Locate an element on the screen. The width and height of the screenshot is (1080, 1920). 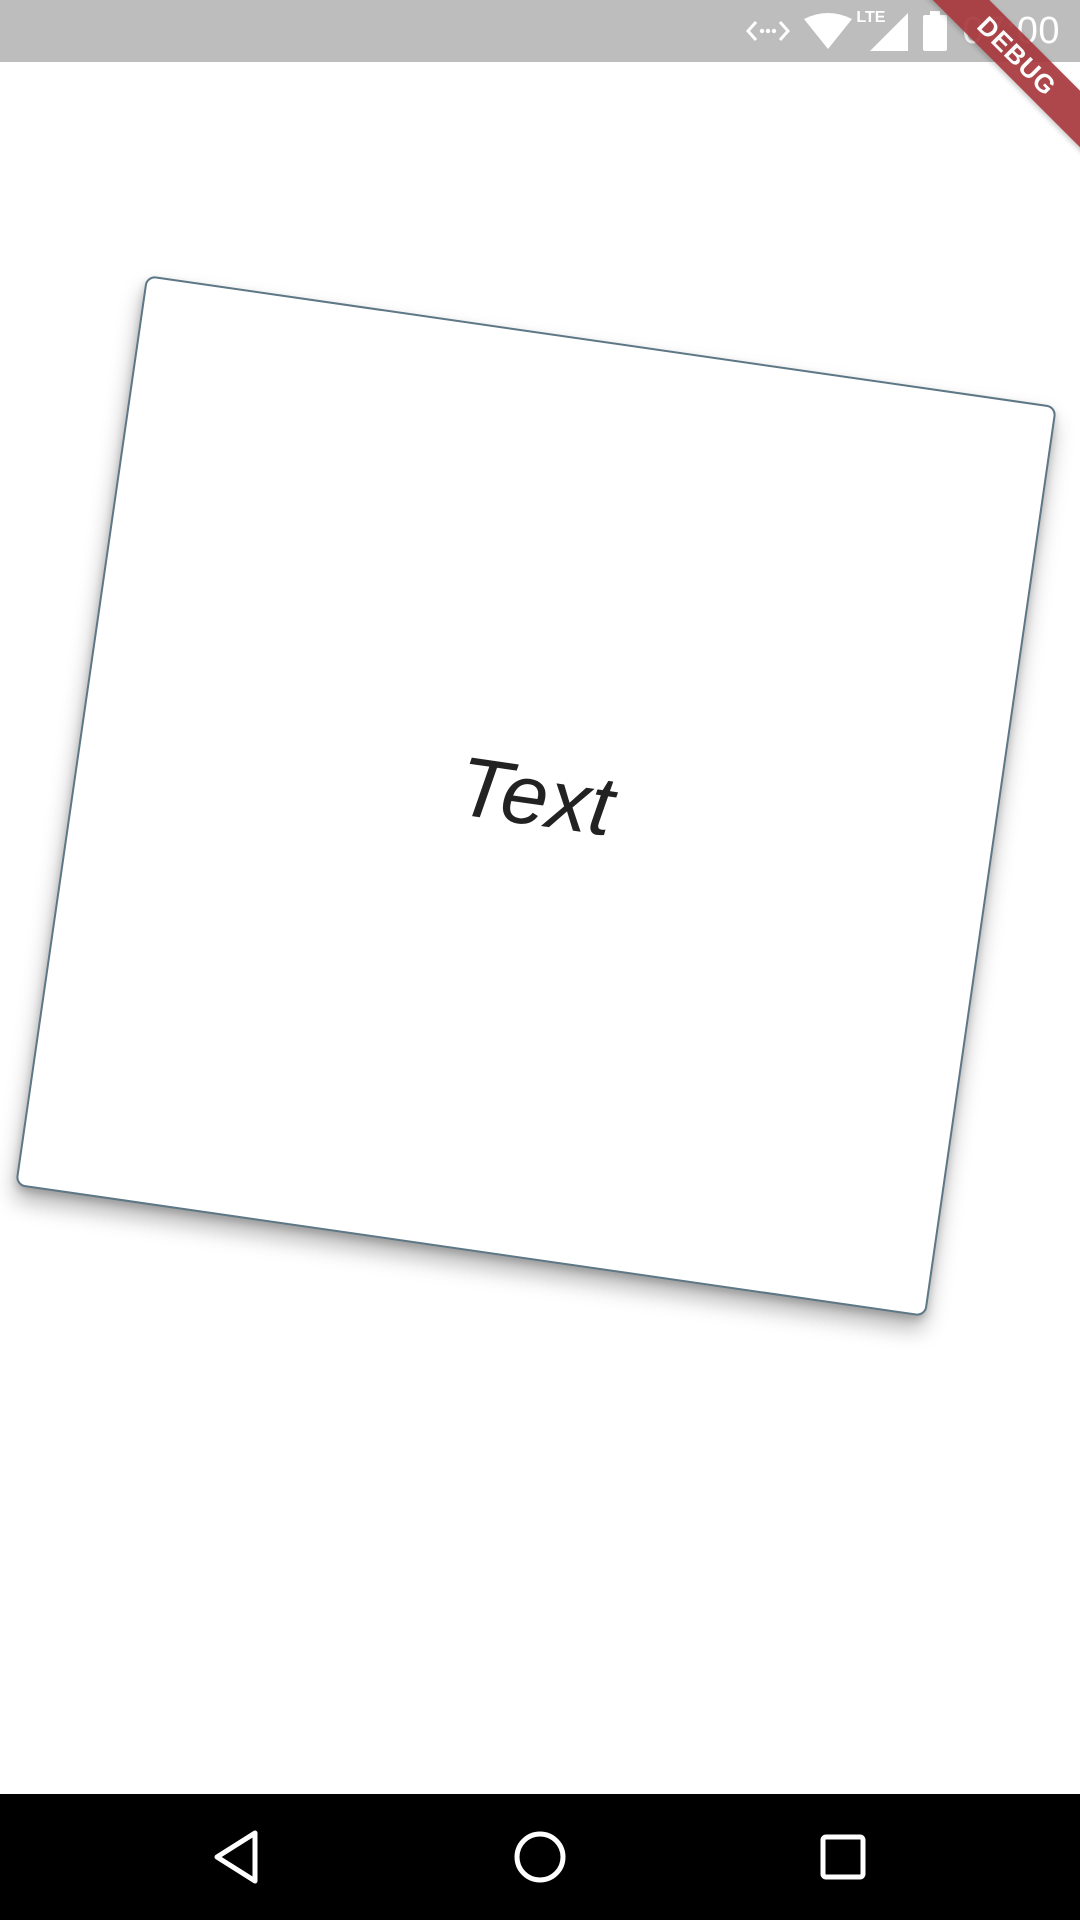
data-transfer-icon is located at coordinates (768, 31).